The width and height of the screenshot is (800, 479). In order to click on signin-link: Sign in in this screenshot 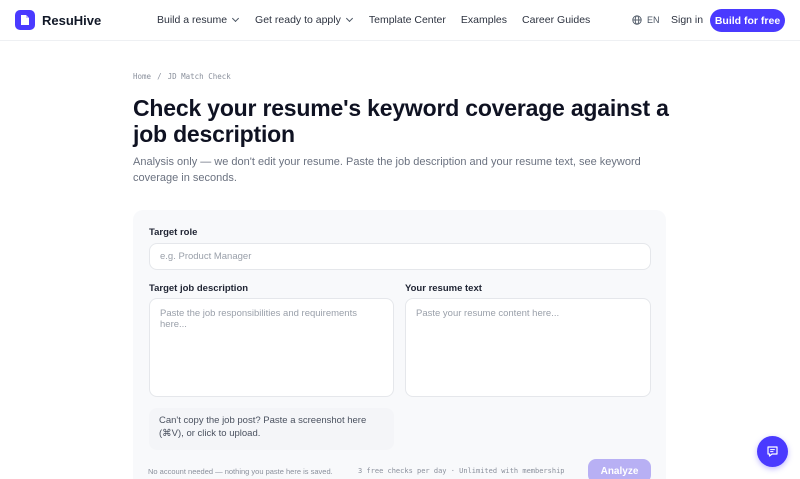, I will do `click(687, 20)`.